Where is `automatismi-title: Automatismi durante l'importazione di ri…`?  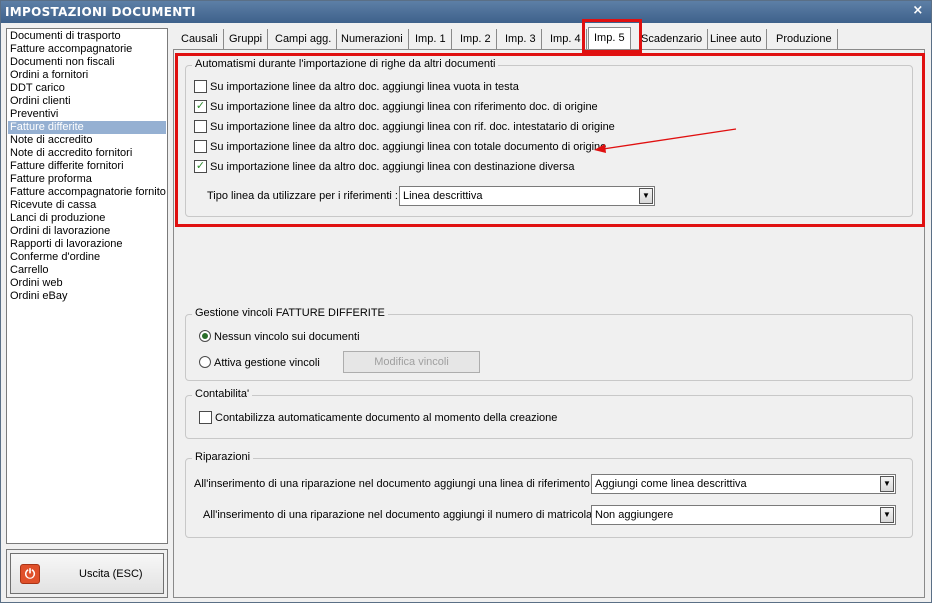
automatismi-title: Automatismi durante l'importazione di ri… is located at coordinates (345, 64).